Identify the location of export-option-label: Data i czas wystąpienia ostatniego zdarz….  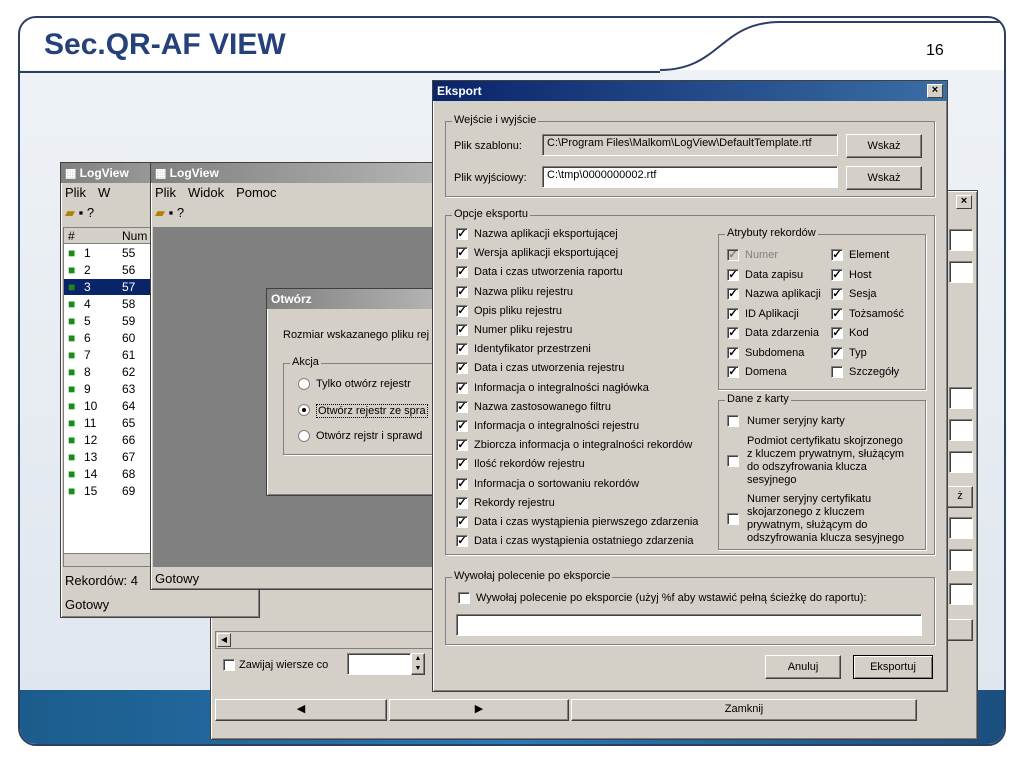
(584, 541).